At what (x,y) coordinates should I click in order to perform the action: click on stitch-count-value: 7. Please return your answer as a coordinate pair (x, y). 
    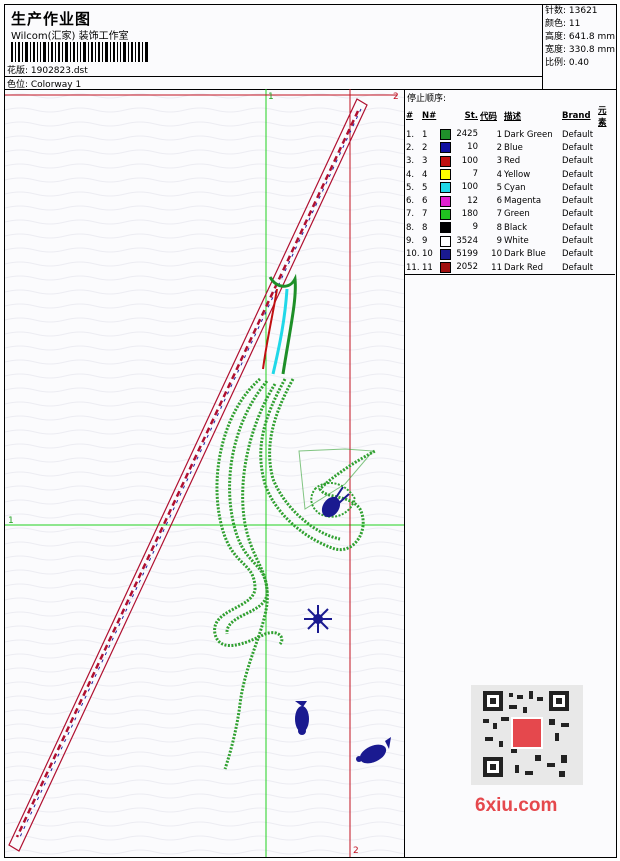
    Looking at the image, I should click on (475, 174).